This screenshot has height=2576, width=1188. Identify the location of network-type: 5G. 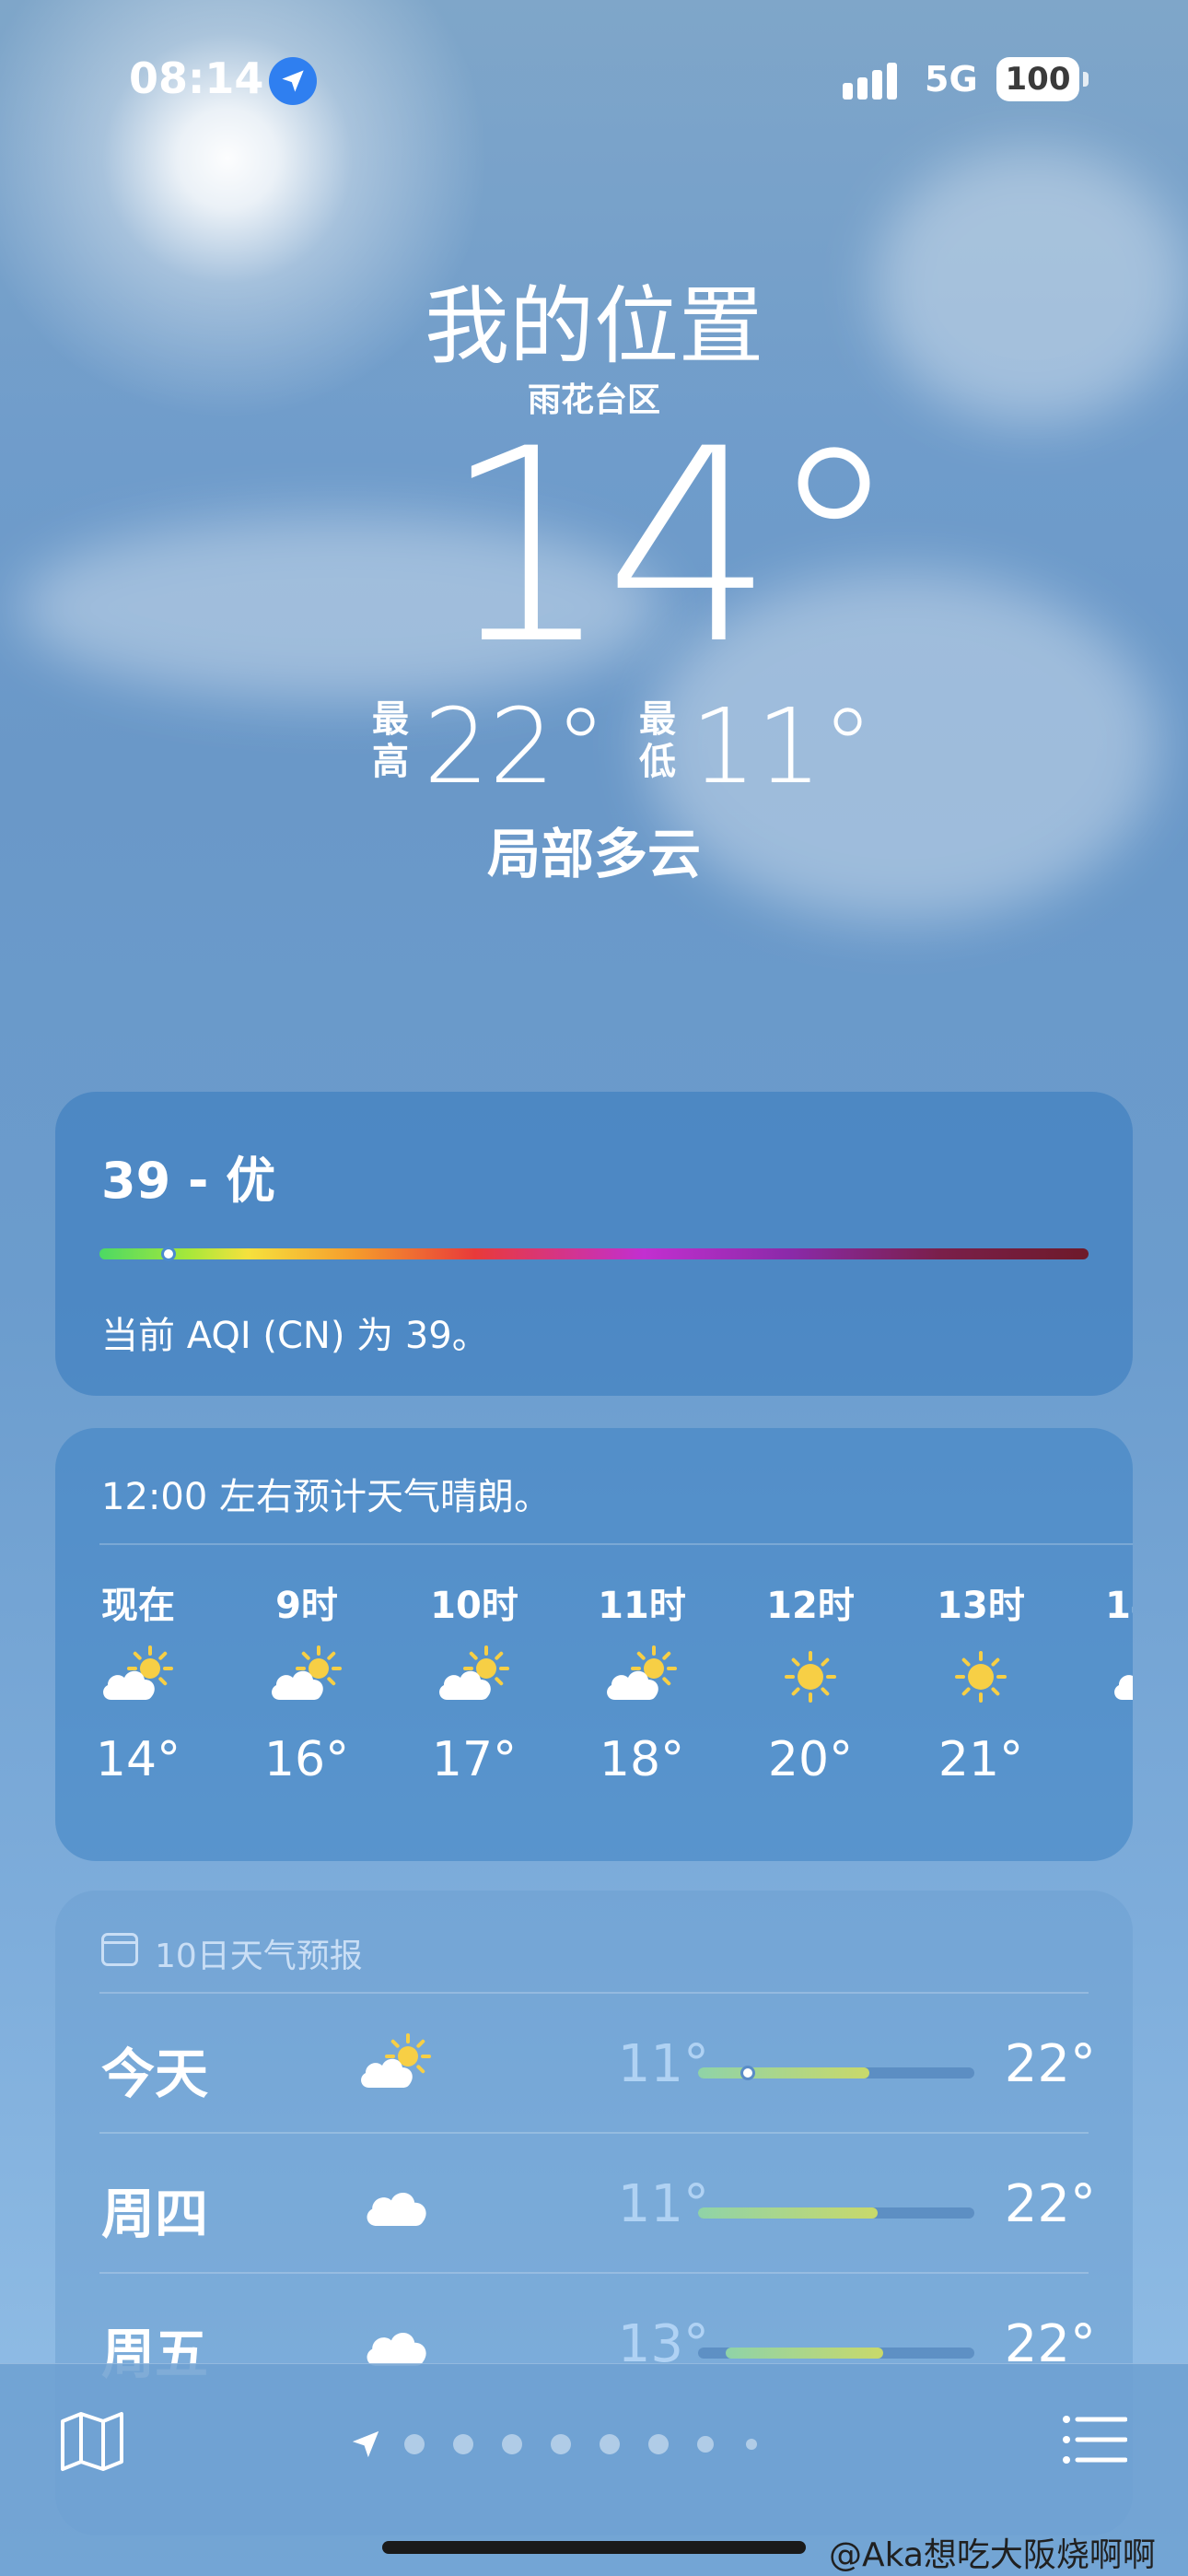
(951, 79).